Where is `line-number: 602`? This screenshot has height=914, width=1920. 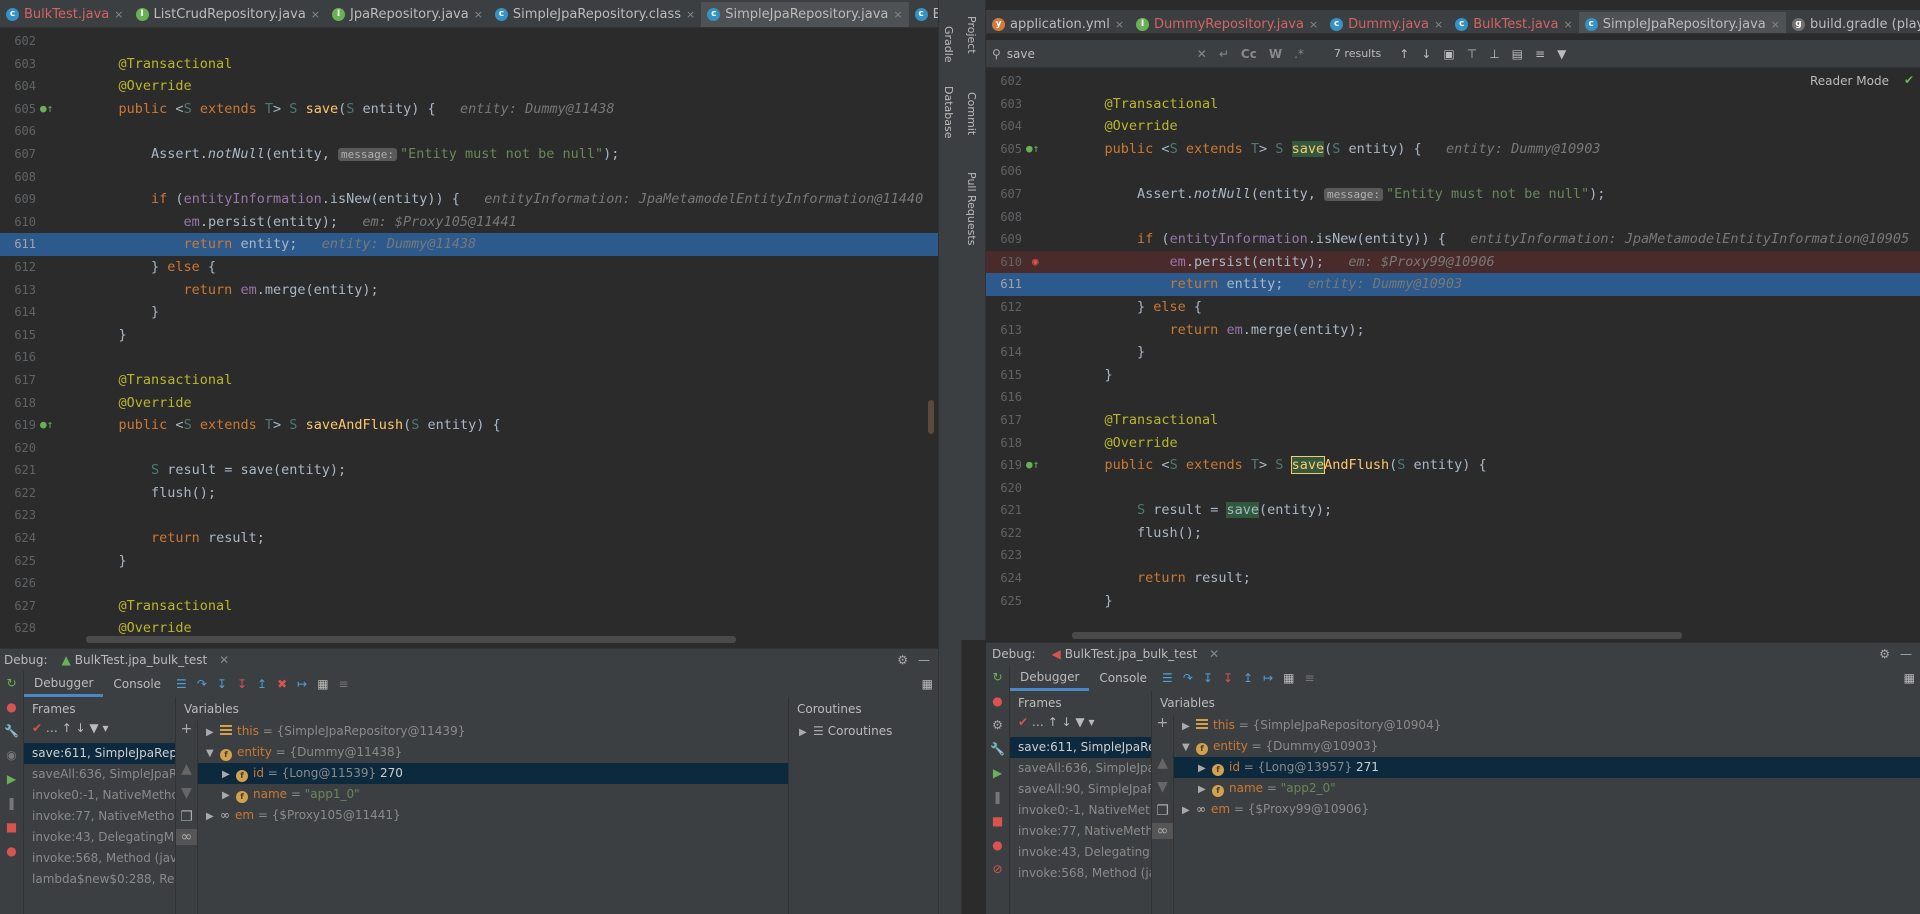
line-number: 602 is located at coordinates (18, 41).